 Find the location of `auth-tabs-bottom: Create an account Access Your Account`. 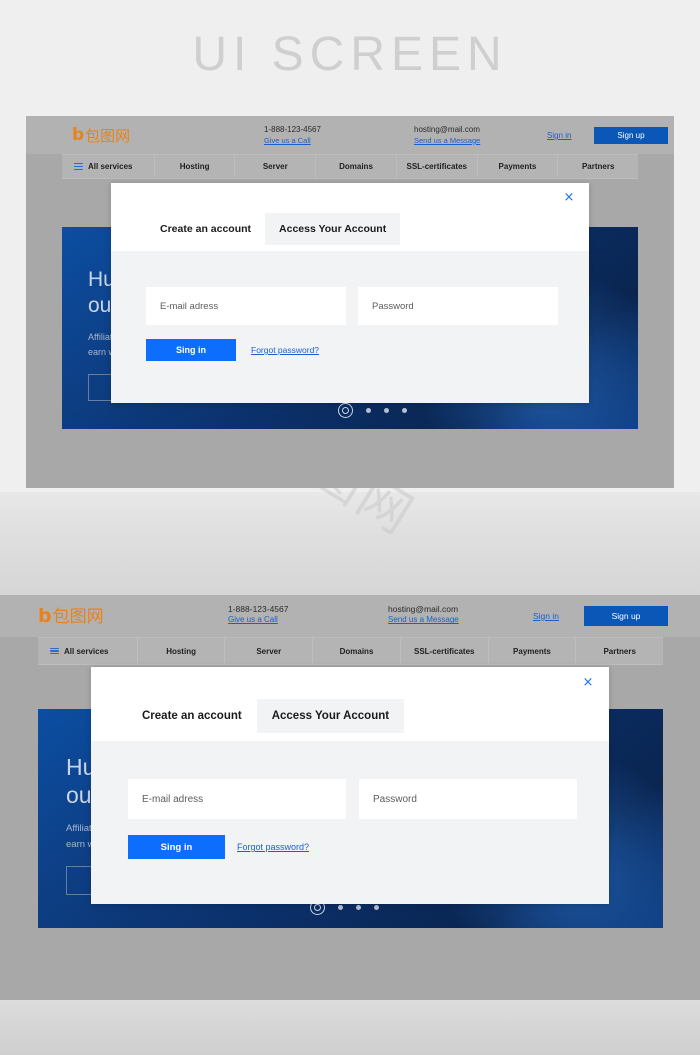

auth-tabs-bottom: Create an account Access Your Account is located at coordinates (266, 716).